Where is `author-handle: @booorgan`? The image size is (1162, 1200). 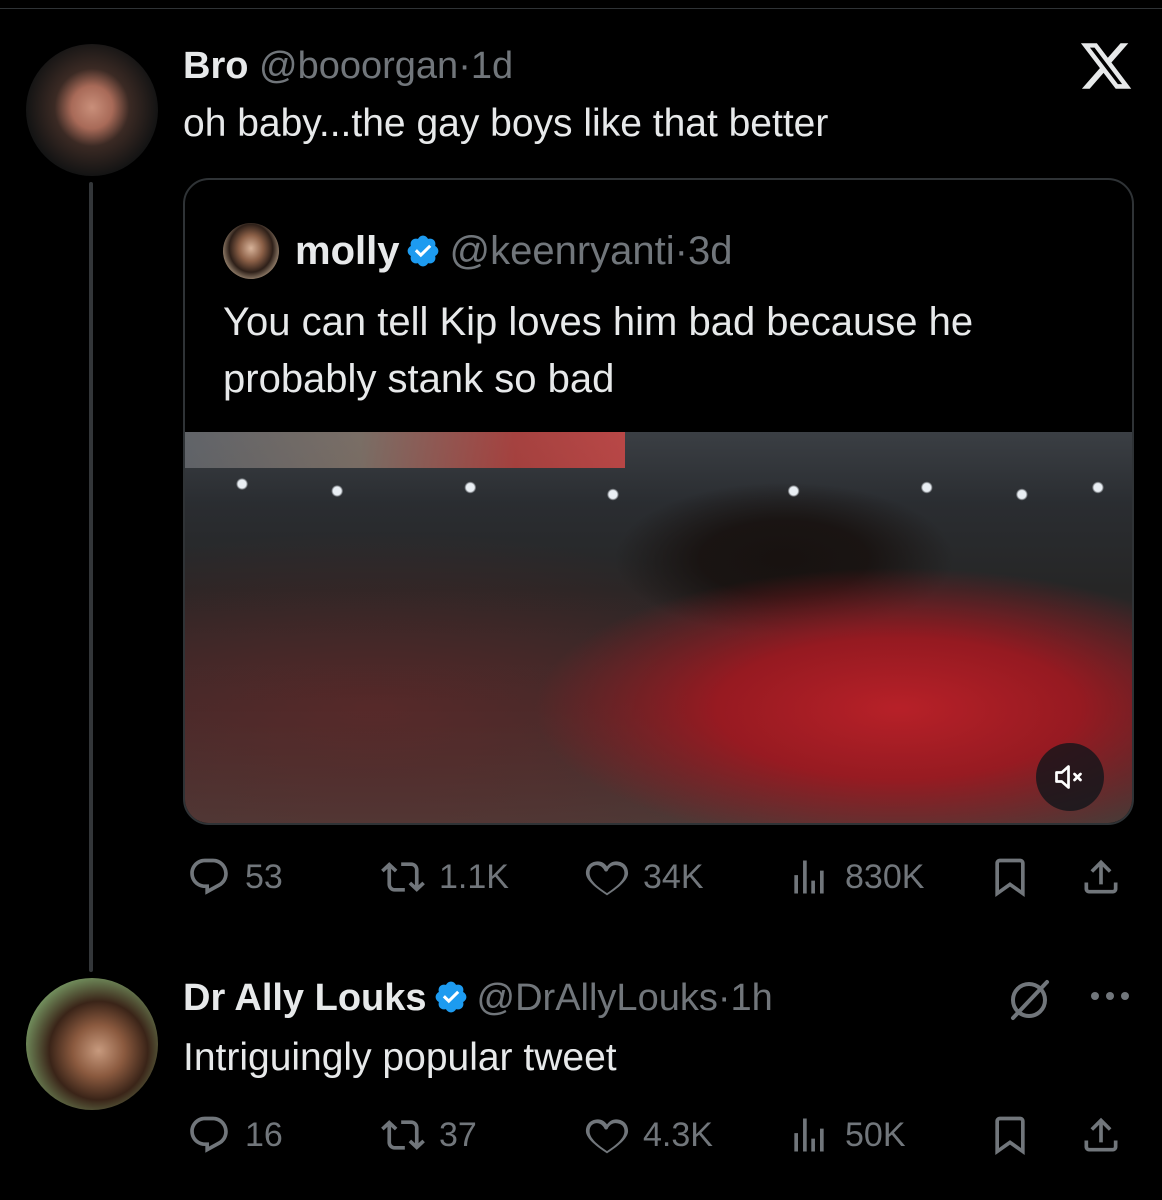
author-handle: @booorgan is located at coordinates (358, 66).